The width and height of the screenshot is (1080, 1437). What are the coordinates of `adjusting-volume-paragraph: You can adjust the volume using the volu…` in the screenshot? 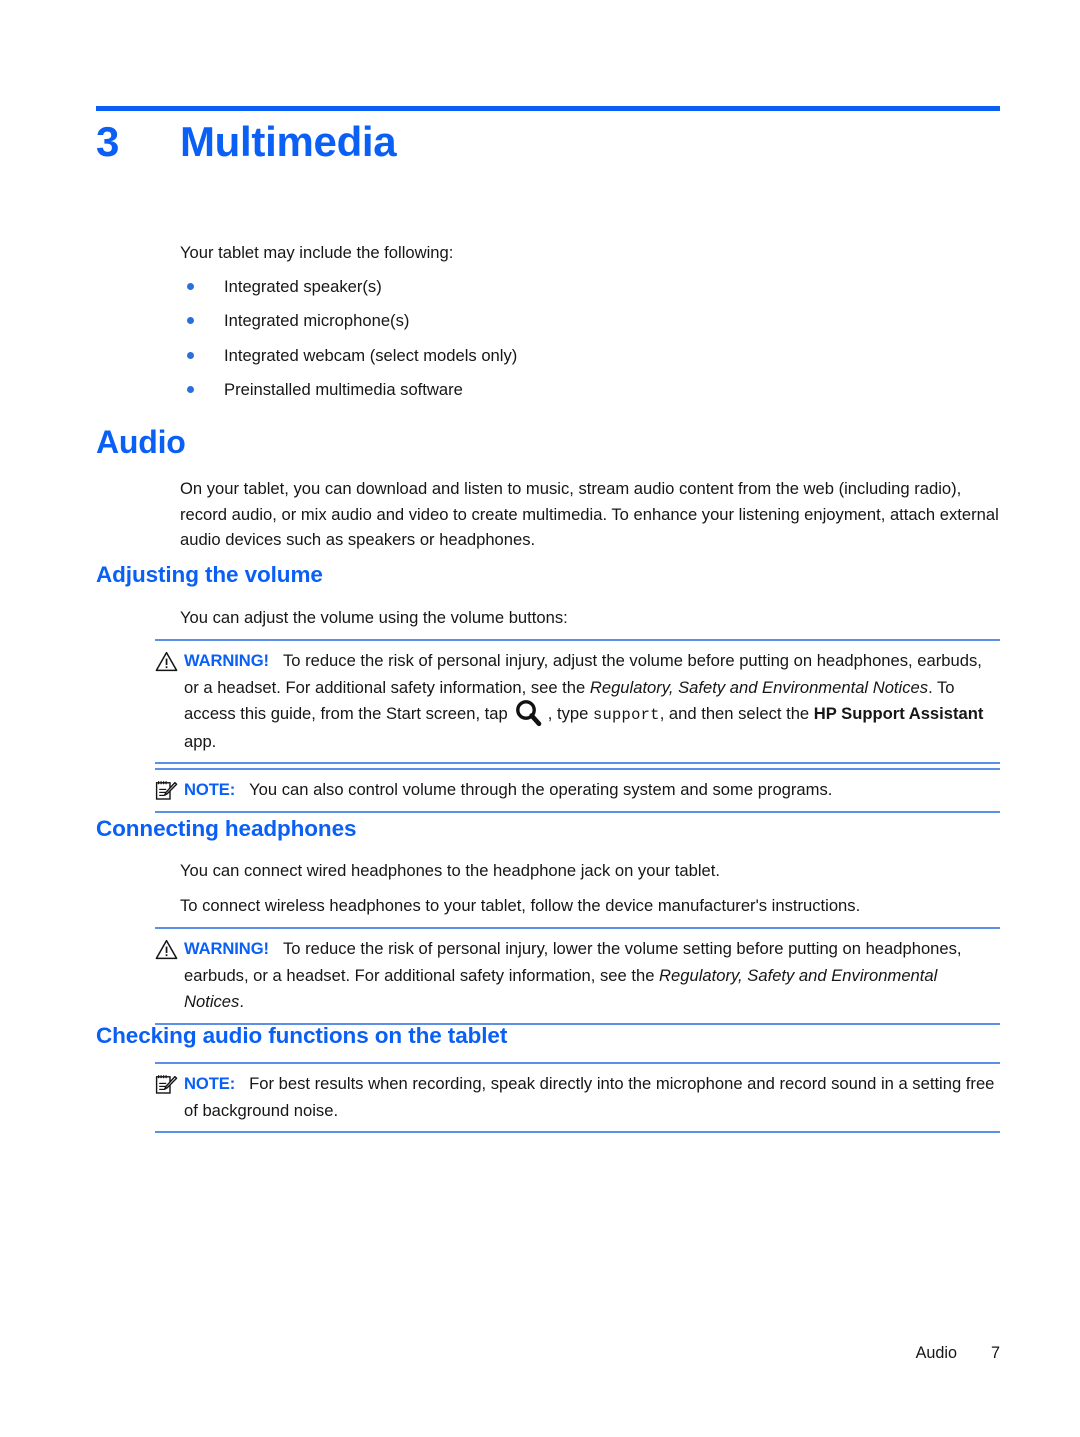 It's located at (374, 617).